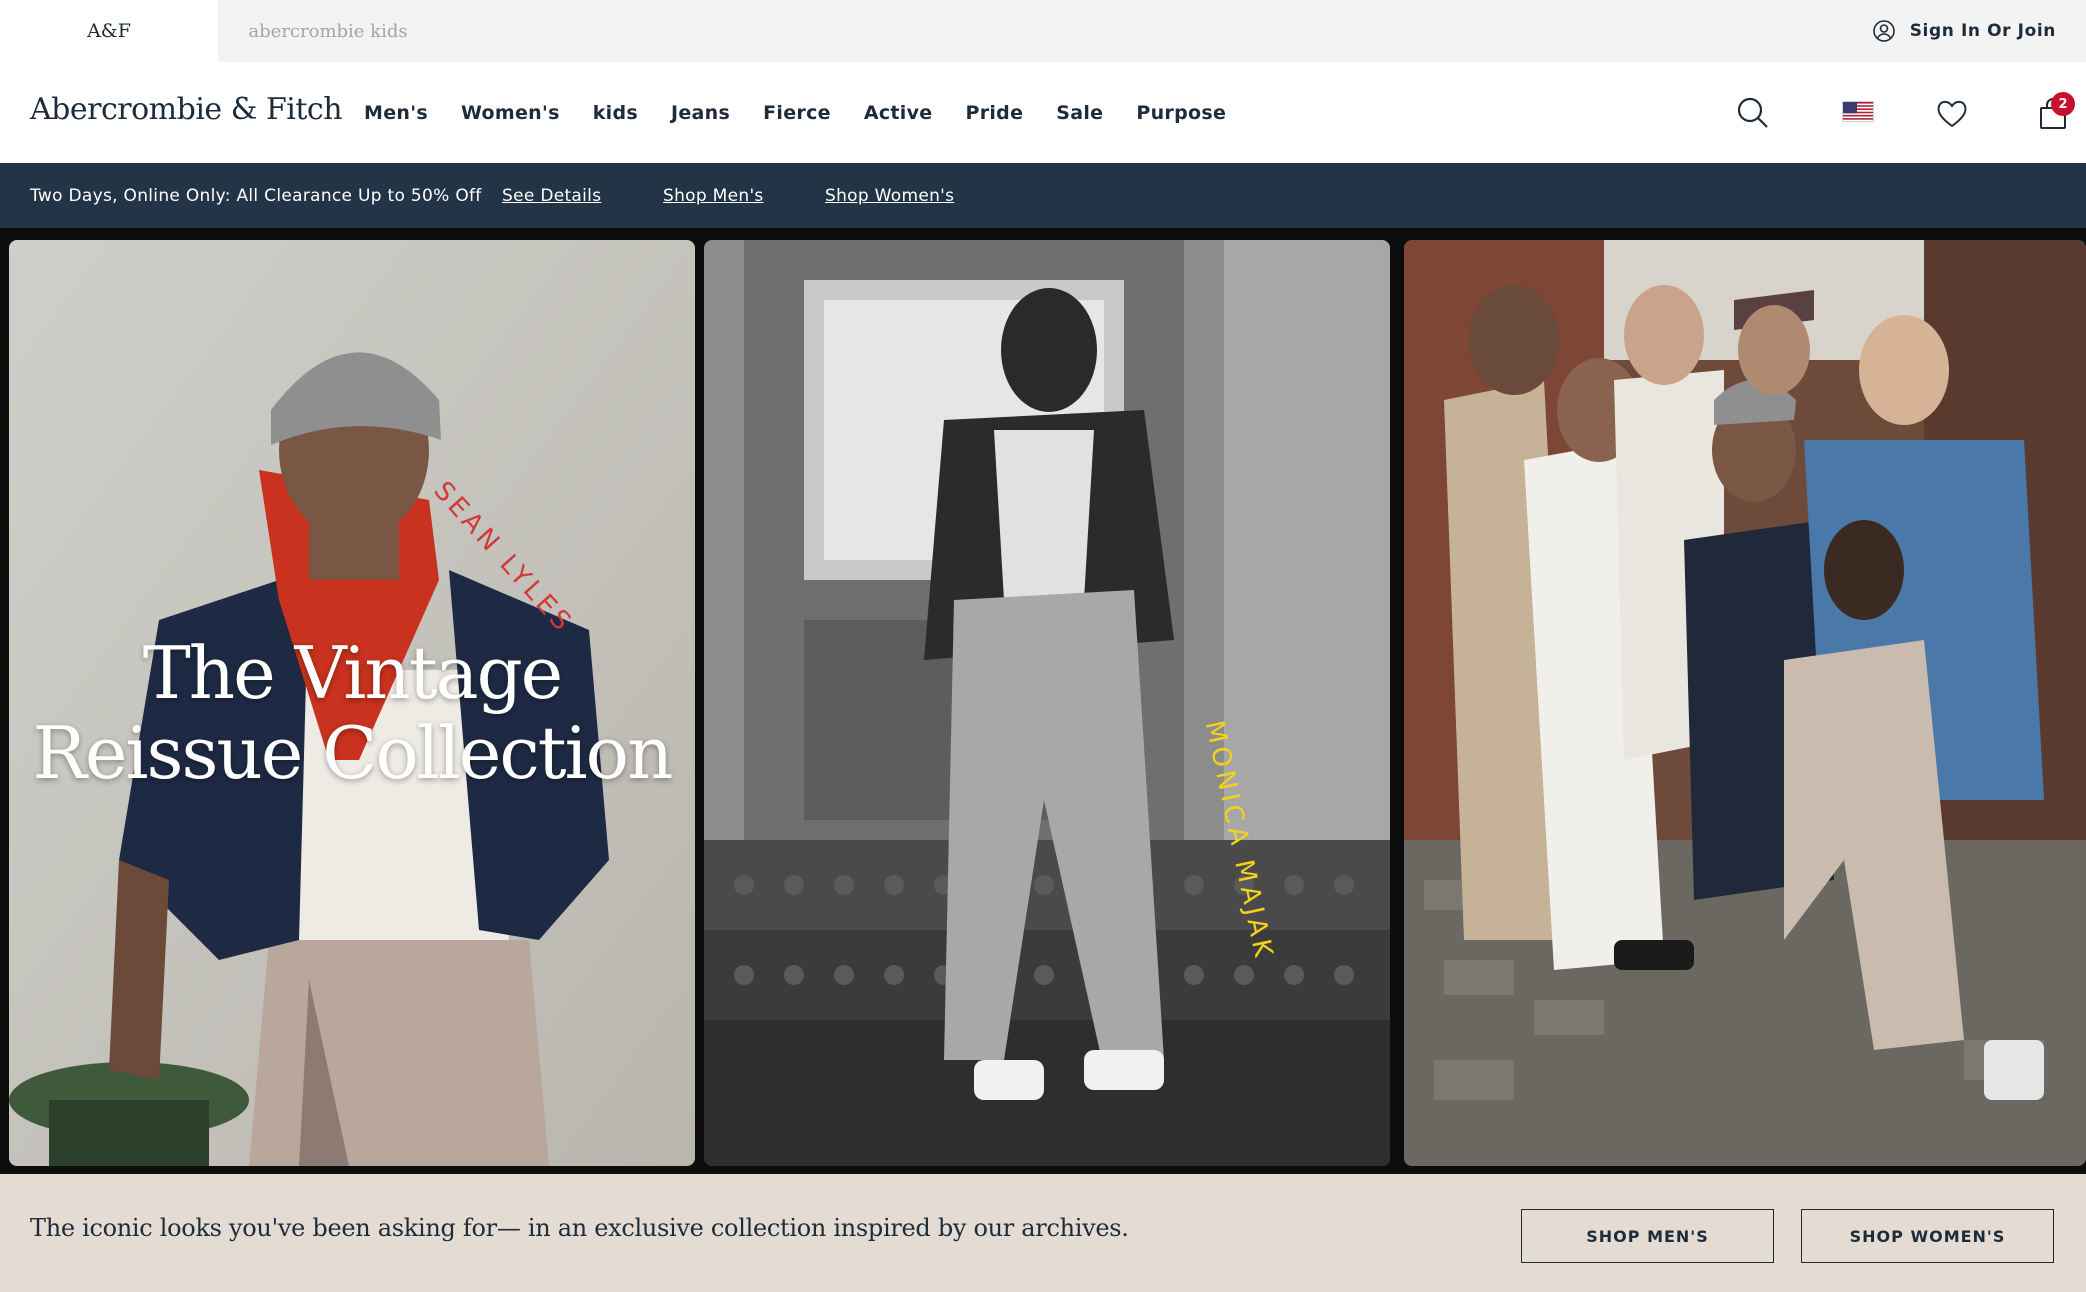 This screenshot has height=1292, width=2086. I want to click on search-icon, so click(1752, 112).